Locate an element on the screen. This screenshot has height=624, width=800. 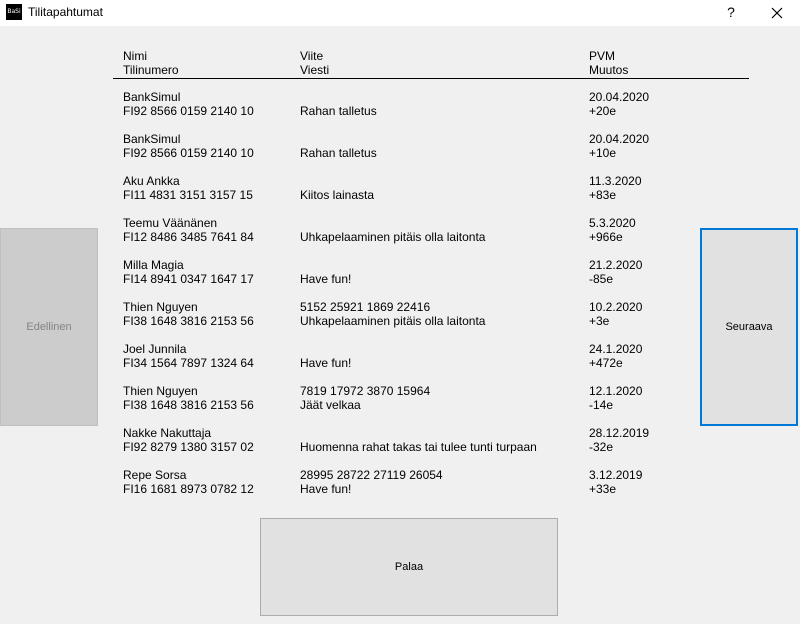
transaction-amount: -85e is located at coordinates (601, 279).